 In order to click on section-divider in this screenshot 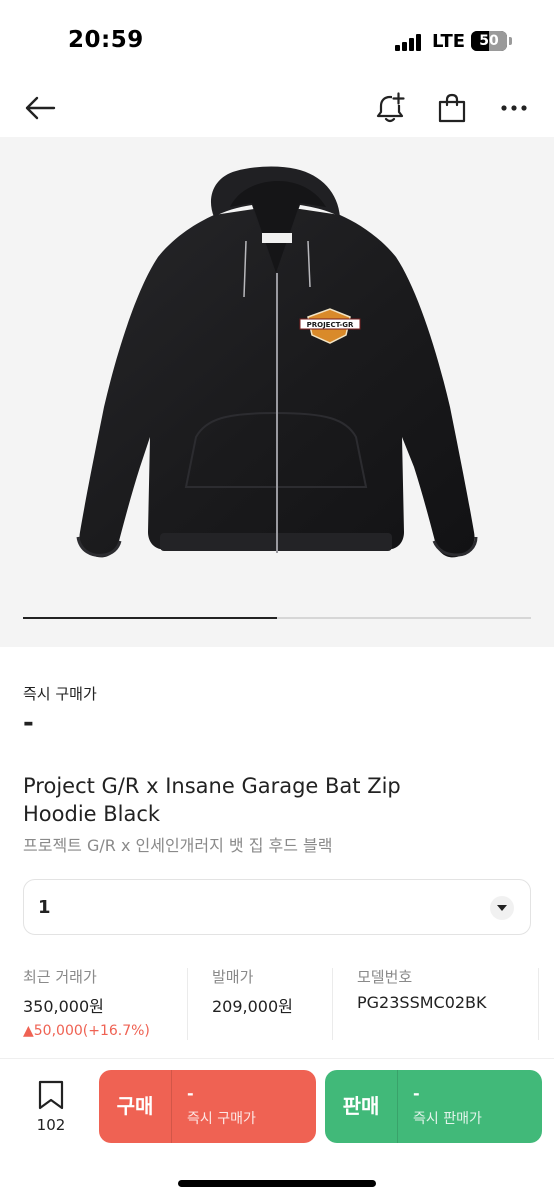, I will do `click(277, 1058)`.